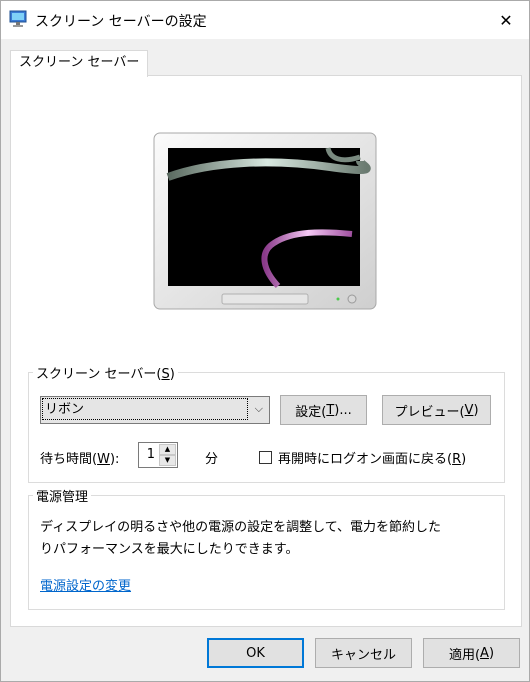 The width and height of the screenshot is (530, 682). Describe the element at coordinates (265, 457) in the screenshot. I see `resume-logon-checkbox` at that location.